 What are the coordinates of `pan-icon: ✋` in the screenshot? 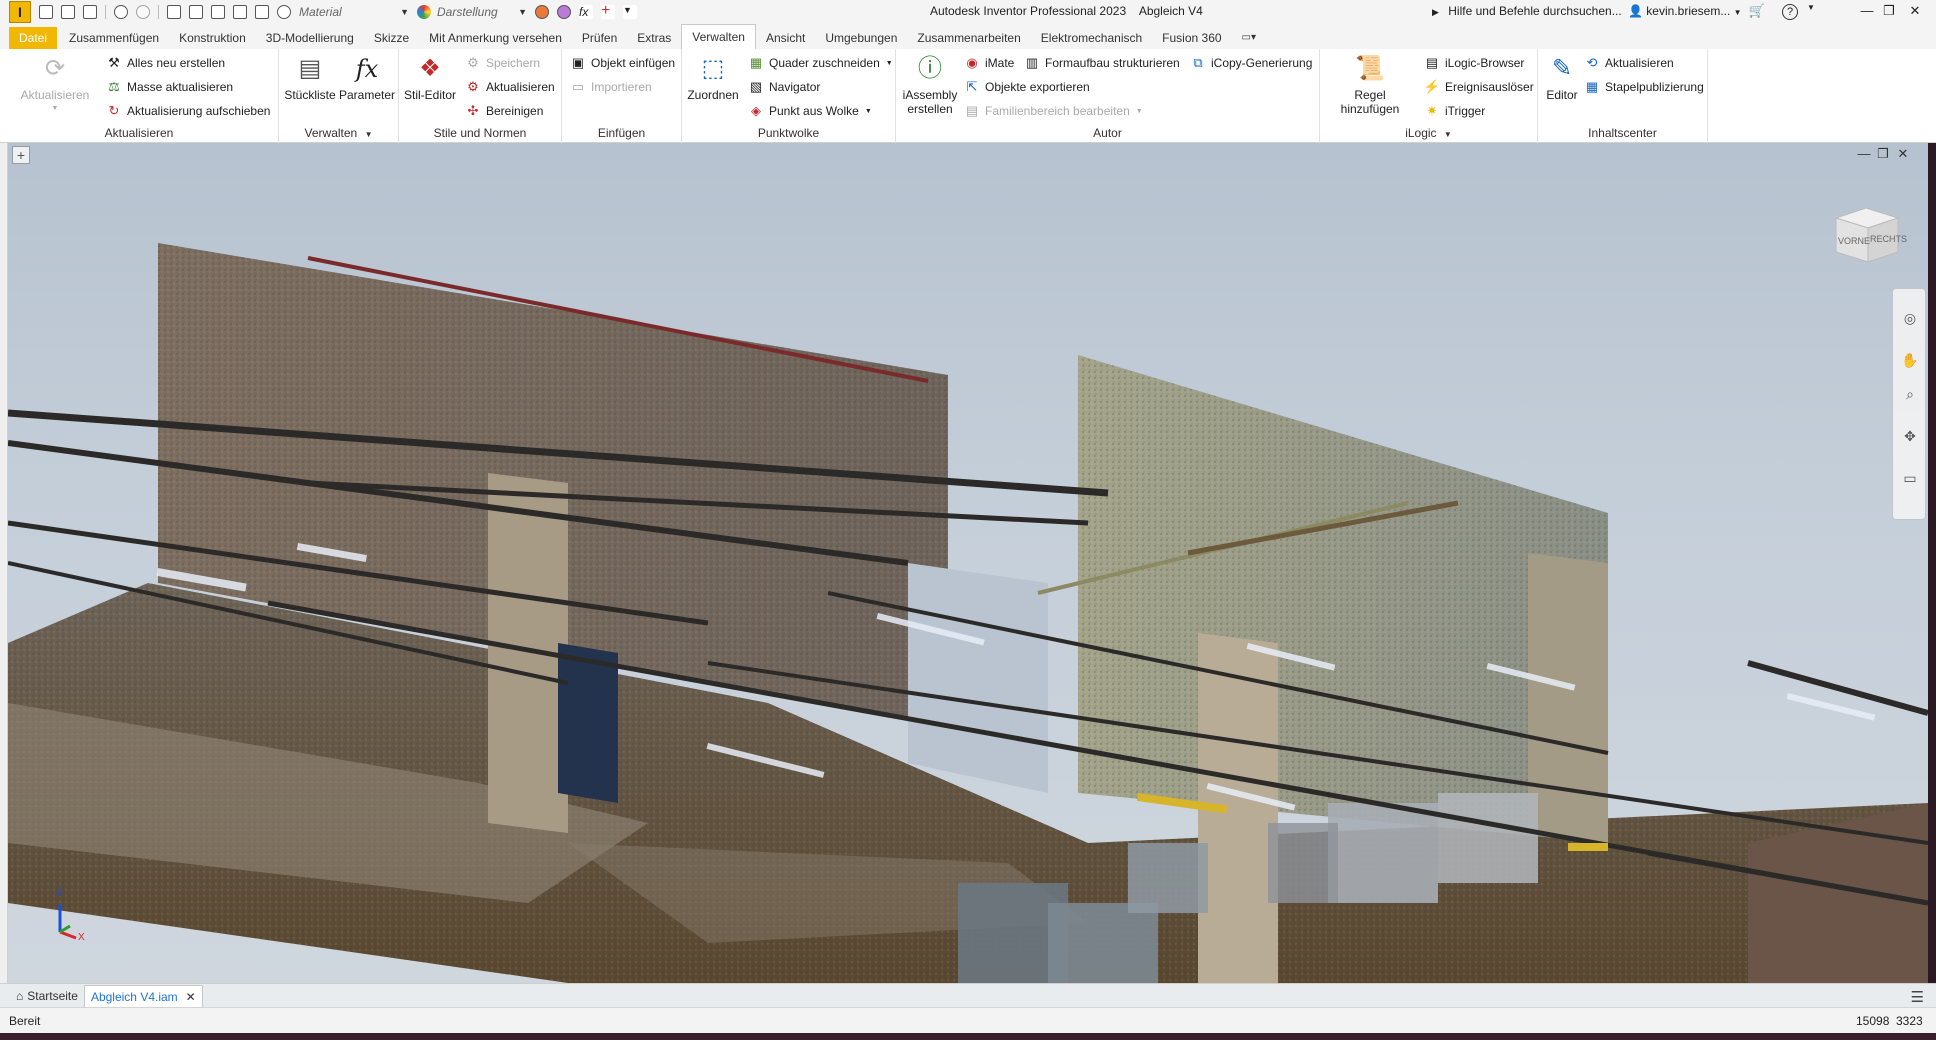 It's located at (1910, 360).